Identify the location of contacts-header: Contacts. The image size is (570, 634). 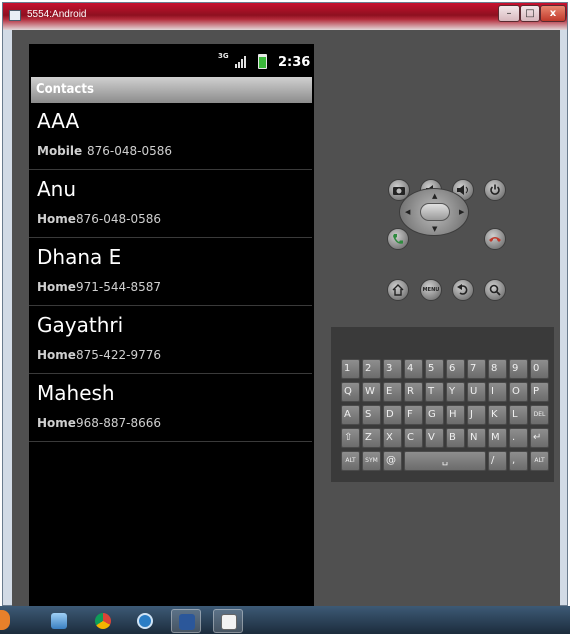
(171, 90).